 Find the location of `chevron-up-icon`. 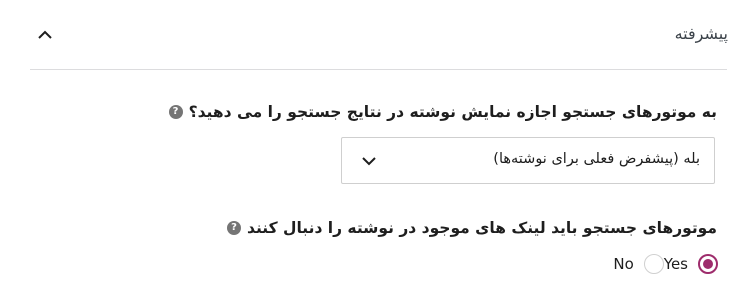

chevron-up-icon is located at coordinates (45, 34).